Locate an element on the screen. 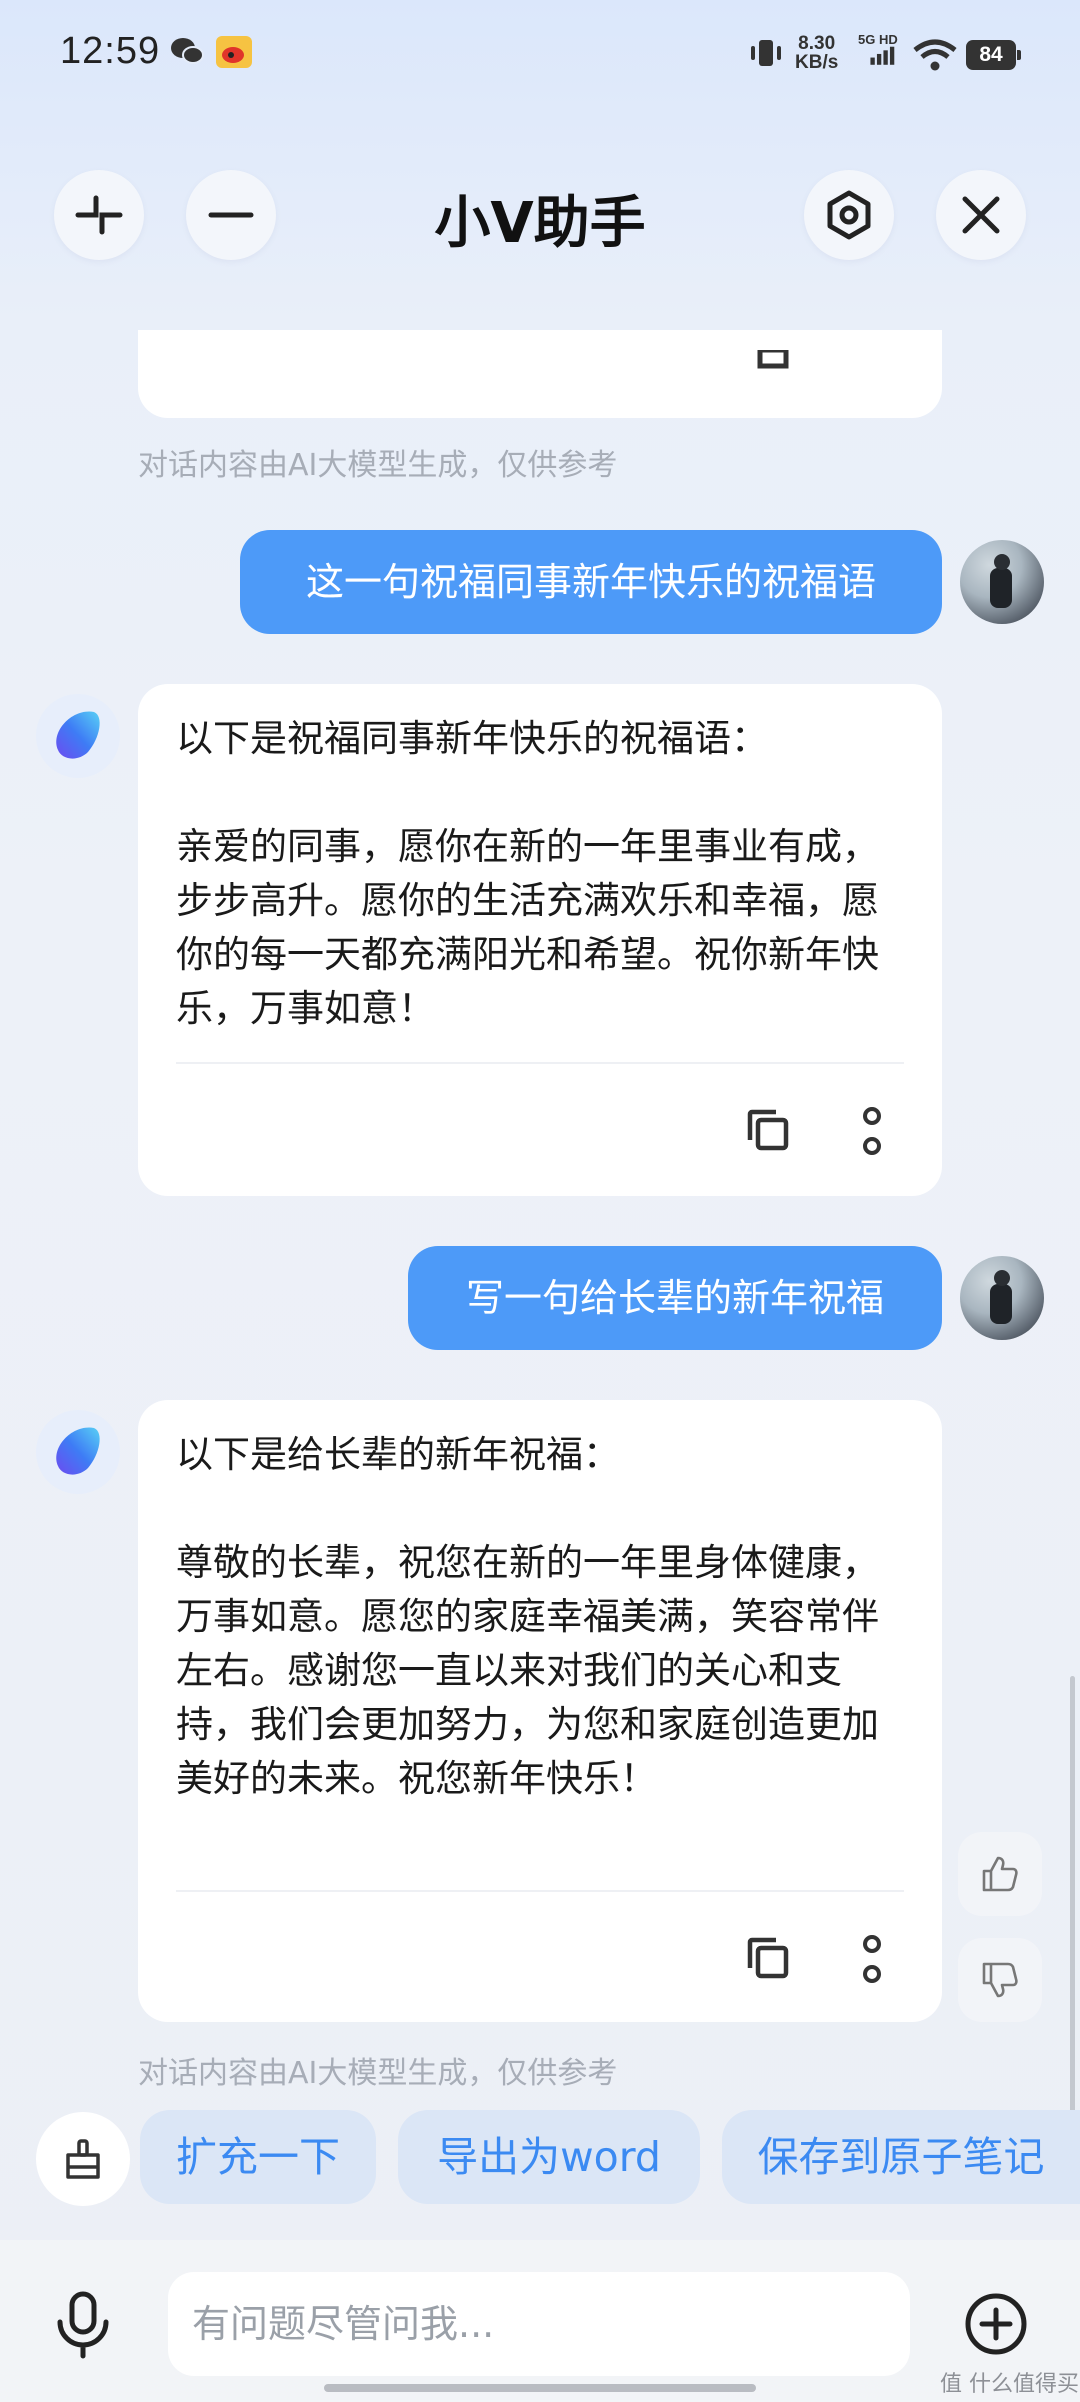 The image size is (1080, 2402). user-message-bubble: 写一句给长辈的新年祝福 is located at coordinates (675, 1298).